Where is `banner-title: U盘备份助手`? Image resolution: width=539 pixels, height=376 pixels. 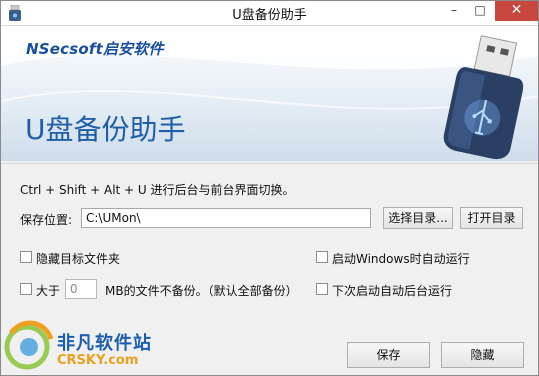 banner-title: U盘备份助手 is located at coordinates (105, 129).